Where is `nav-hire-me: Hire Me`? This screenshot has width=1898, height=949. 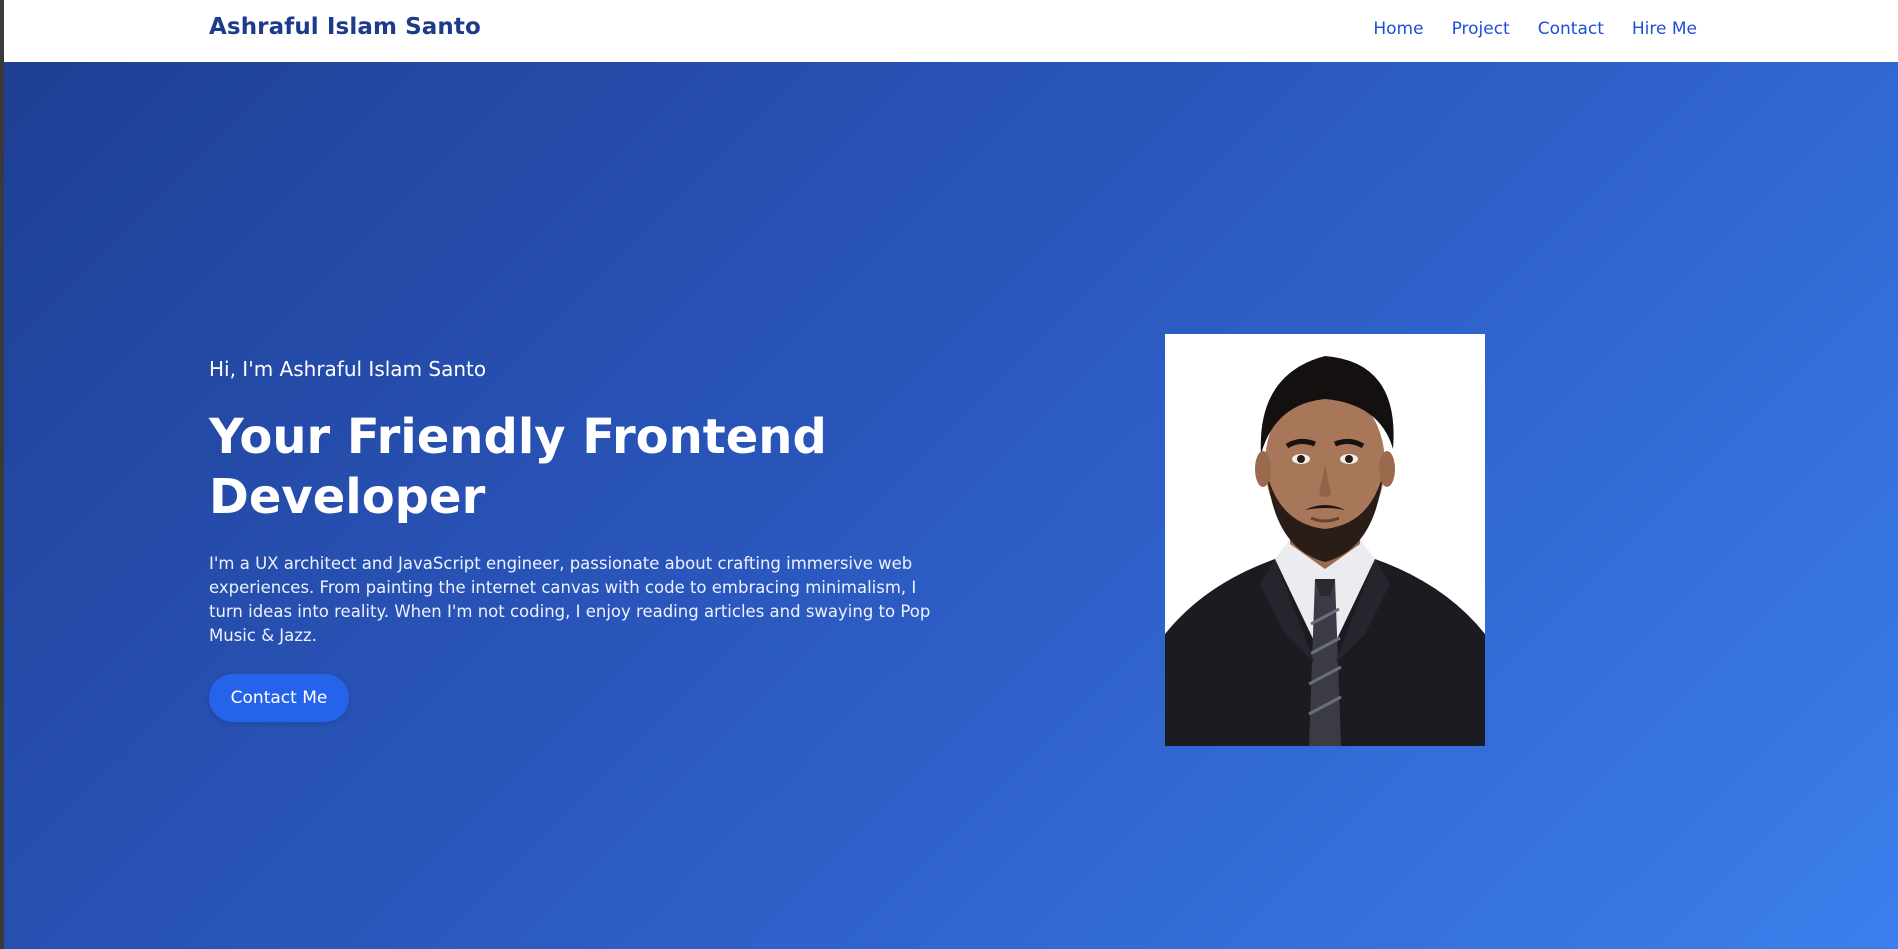
nav-hire-me: Hire Me is located at coordinates (1664, 29).